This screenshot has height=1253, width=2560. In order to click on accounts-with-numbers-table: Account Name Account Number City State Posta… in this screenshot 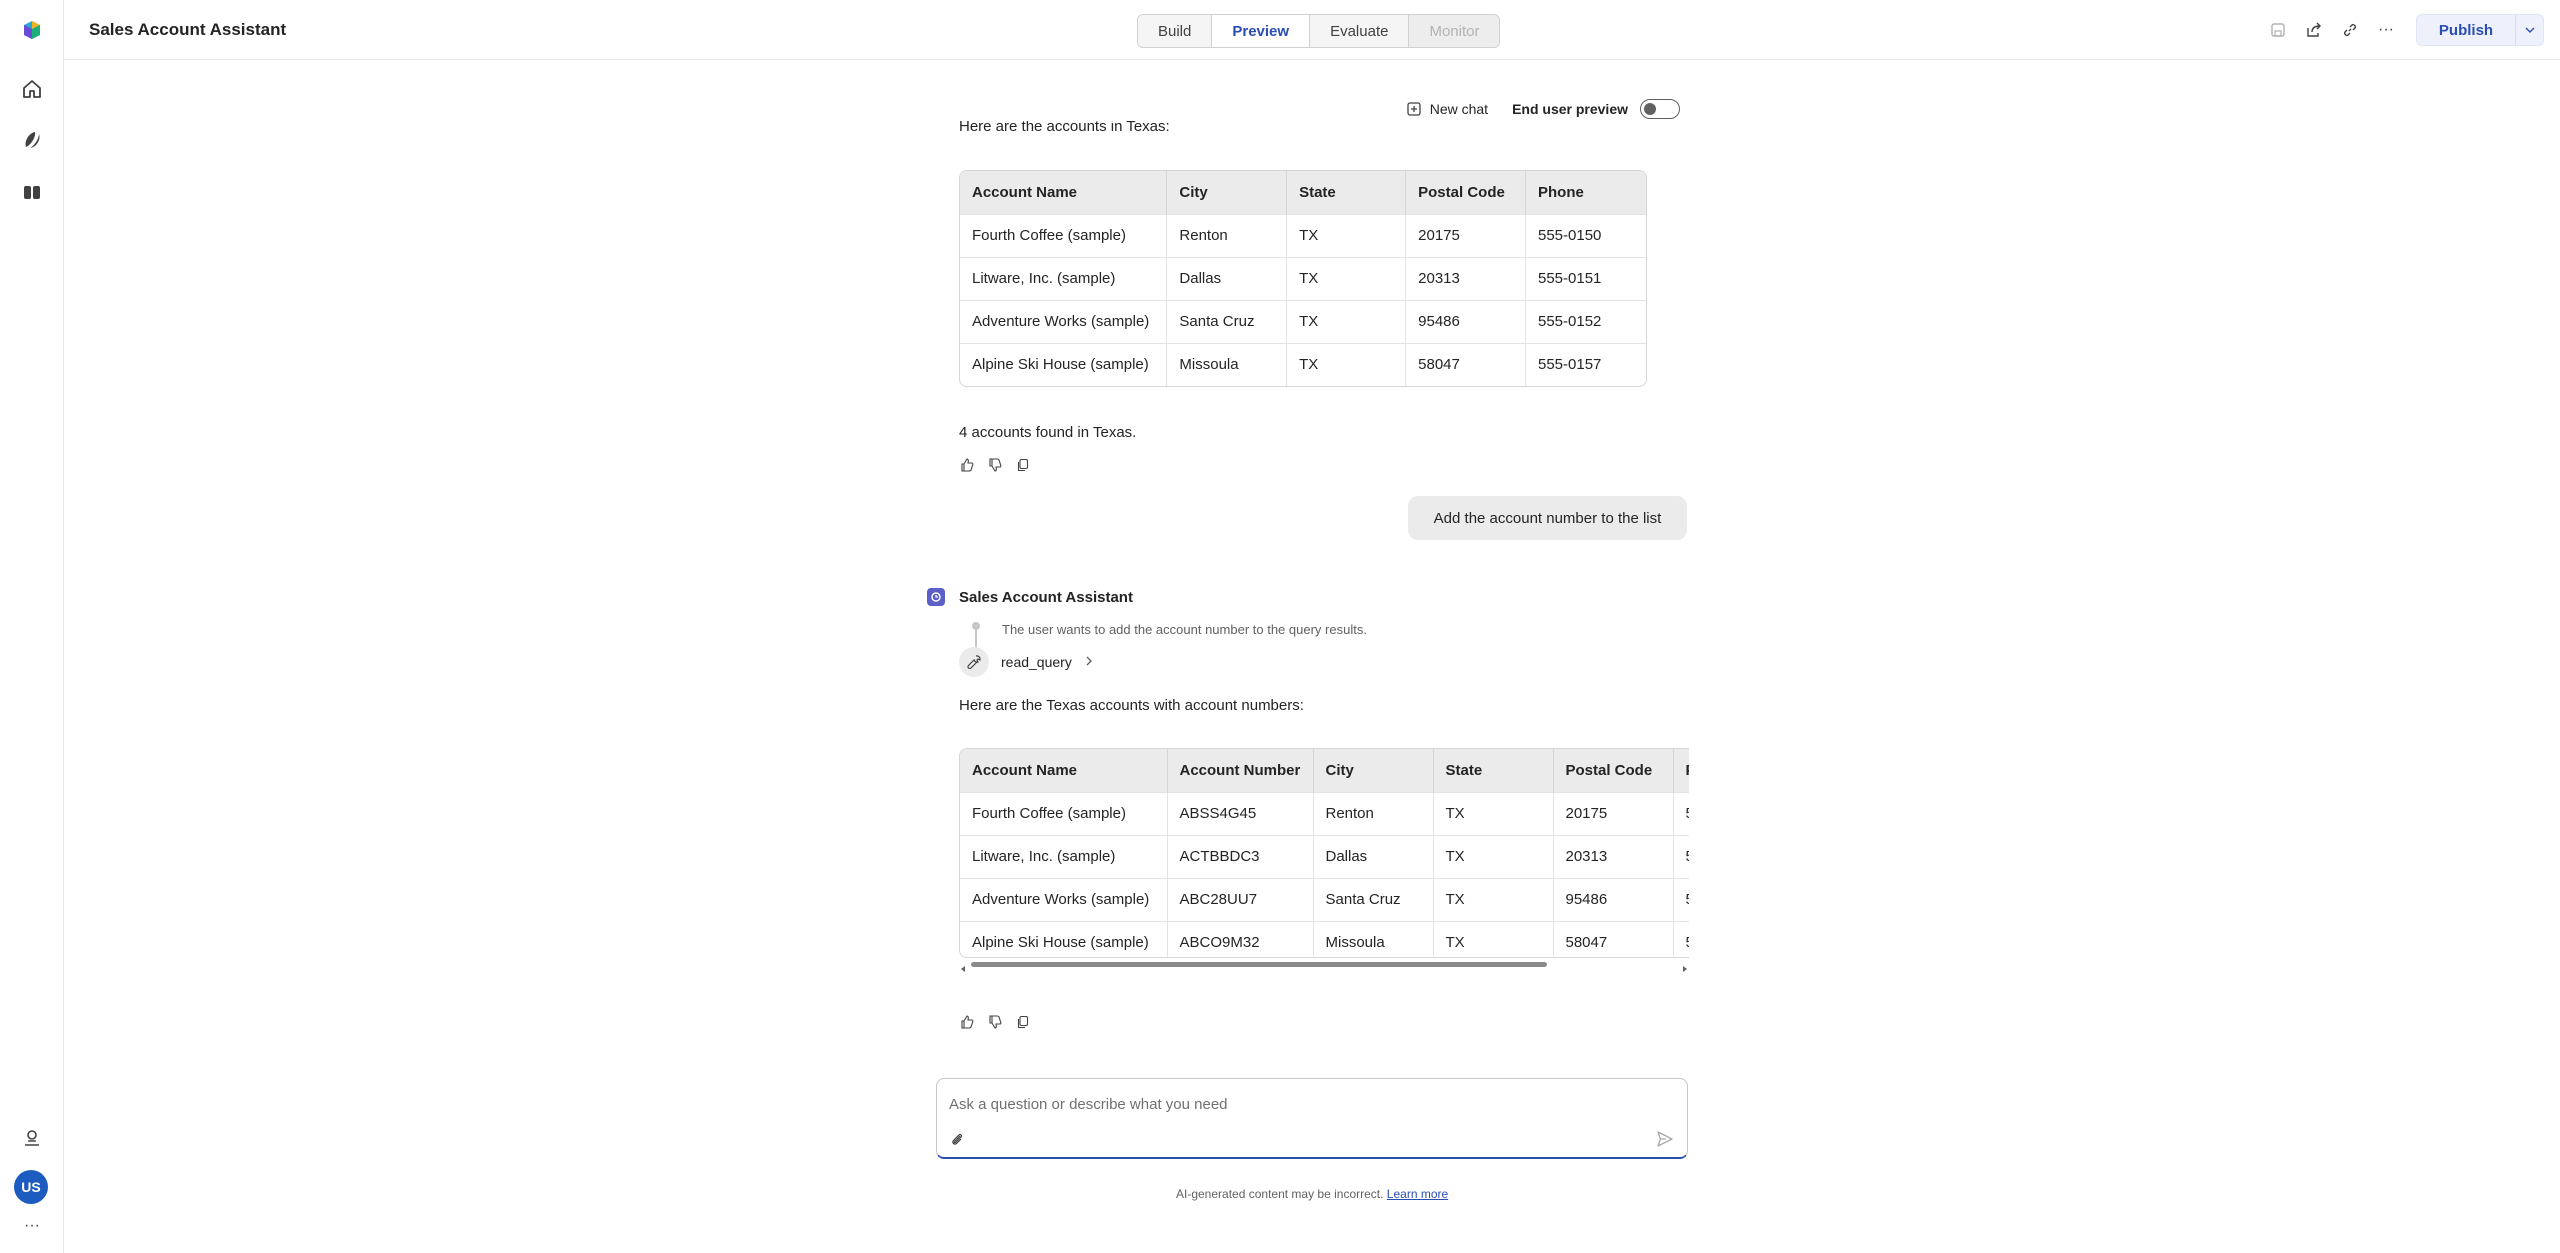, I will do `click(1324, 853)`.